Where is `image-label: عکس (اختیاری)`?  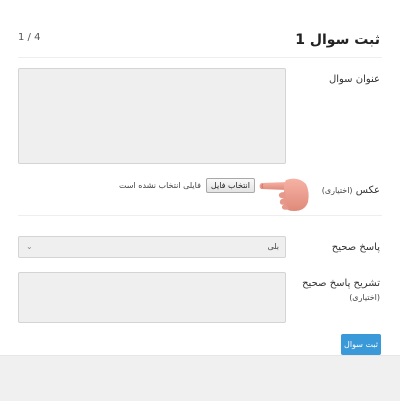
image-label: عکس (اختیاری) is located at coordinates (351, 191).